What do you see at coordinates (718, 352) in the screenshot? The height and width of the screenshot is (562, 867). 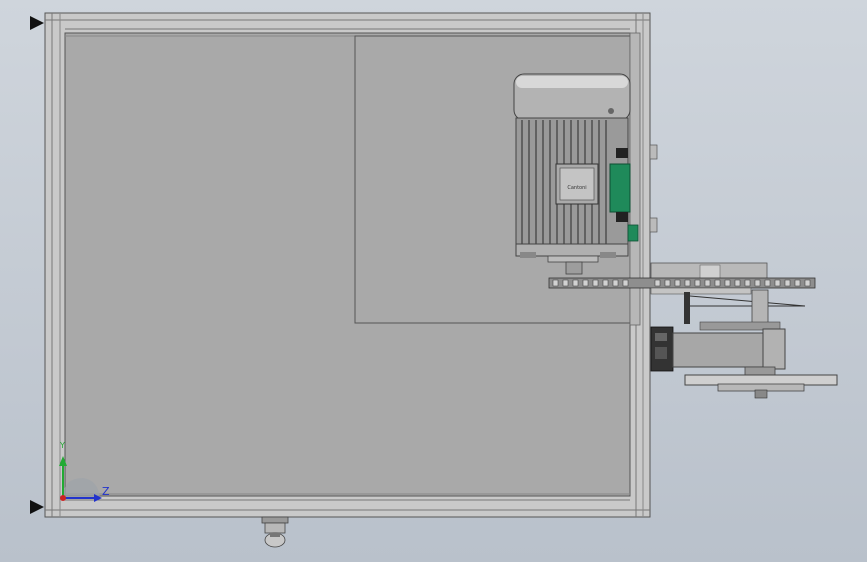 I see `gearbox` at bounding box center [718, 352].